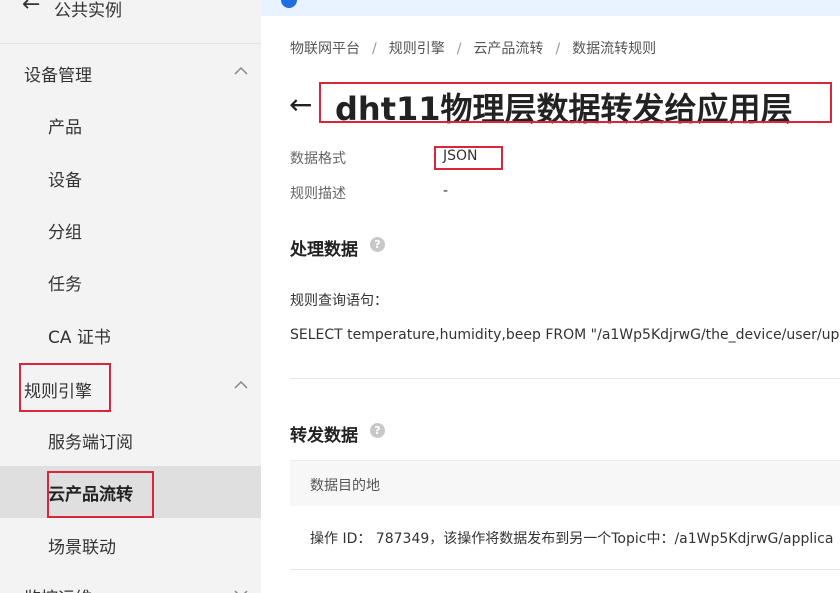 The image size is (840, 593). Describe the element at coordinates (79, 338) in the screenshot. I see `sidebar-item-label: CA 证书` at that location.